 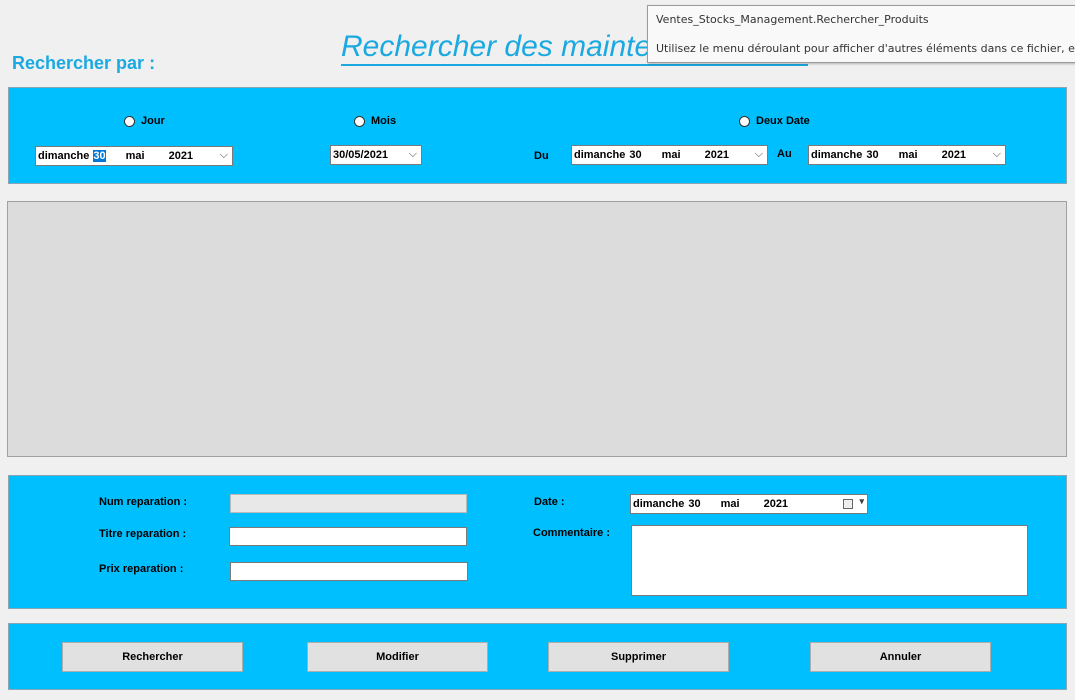 I want to click on annuler-button: Annuler, so click(x=900, y=657).